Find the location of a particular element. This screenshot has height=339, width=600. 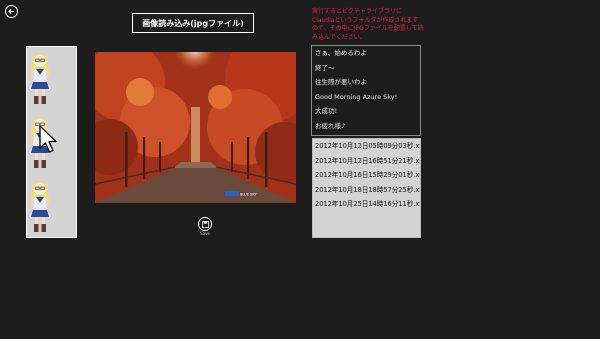

save-icon is located at coordinates (205, 224).